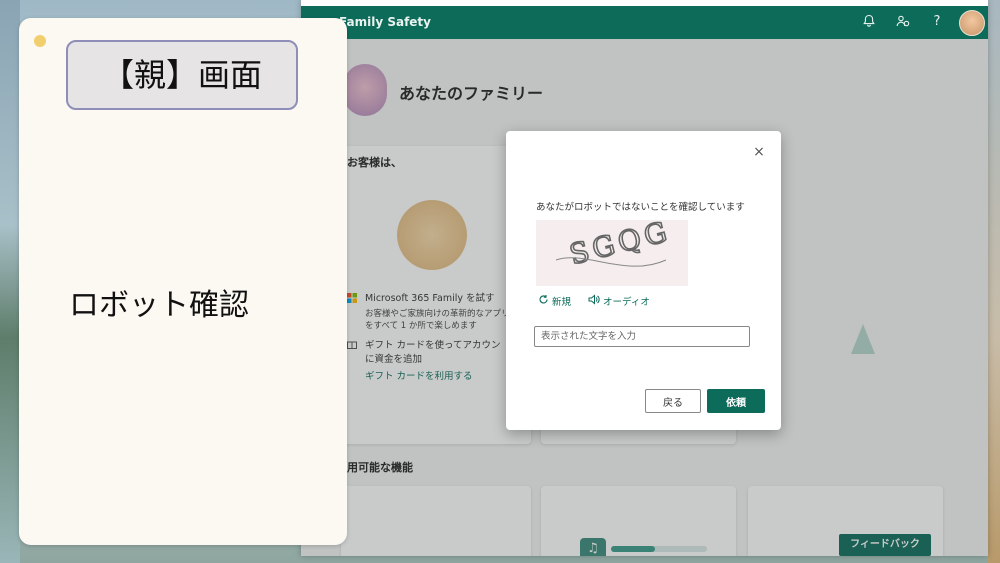 The width and height of the screenshot is (1000, 563). What do you see at coordinates (759, 152) in the screenshot?
I see `close-icon: ×` at bounding box center [759, 152].